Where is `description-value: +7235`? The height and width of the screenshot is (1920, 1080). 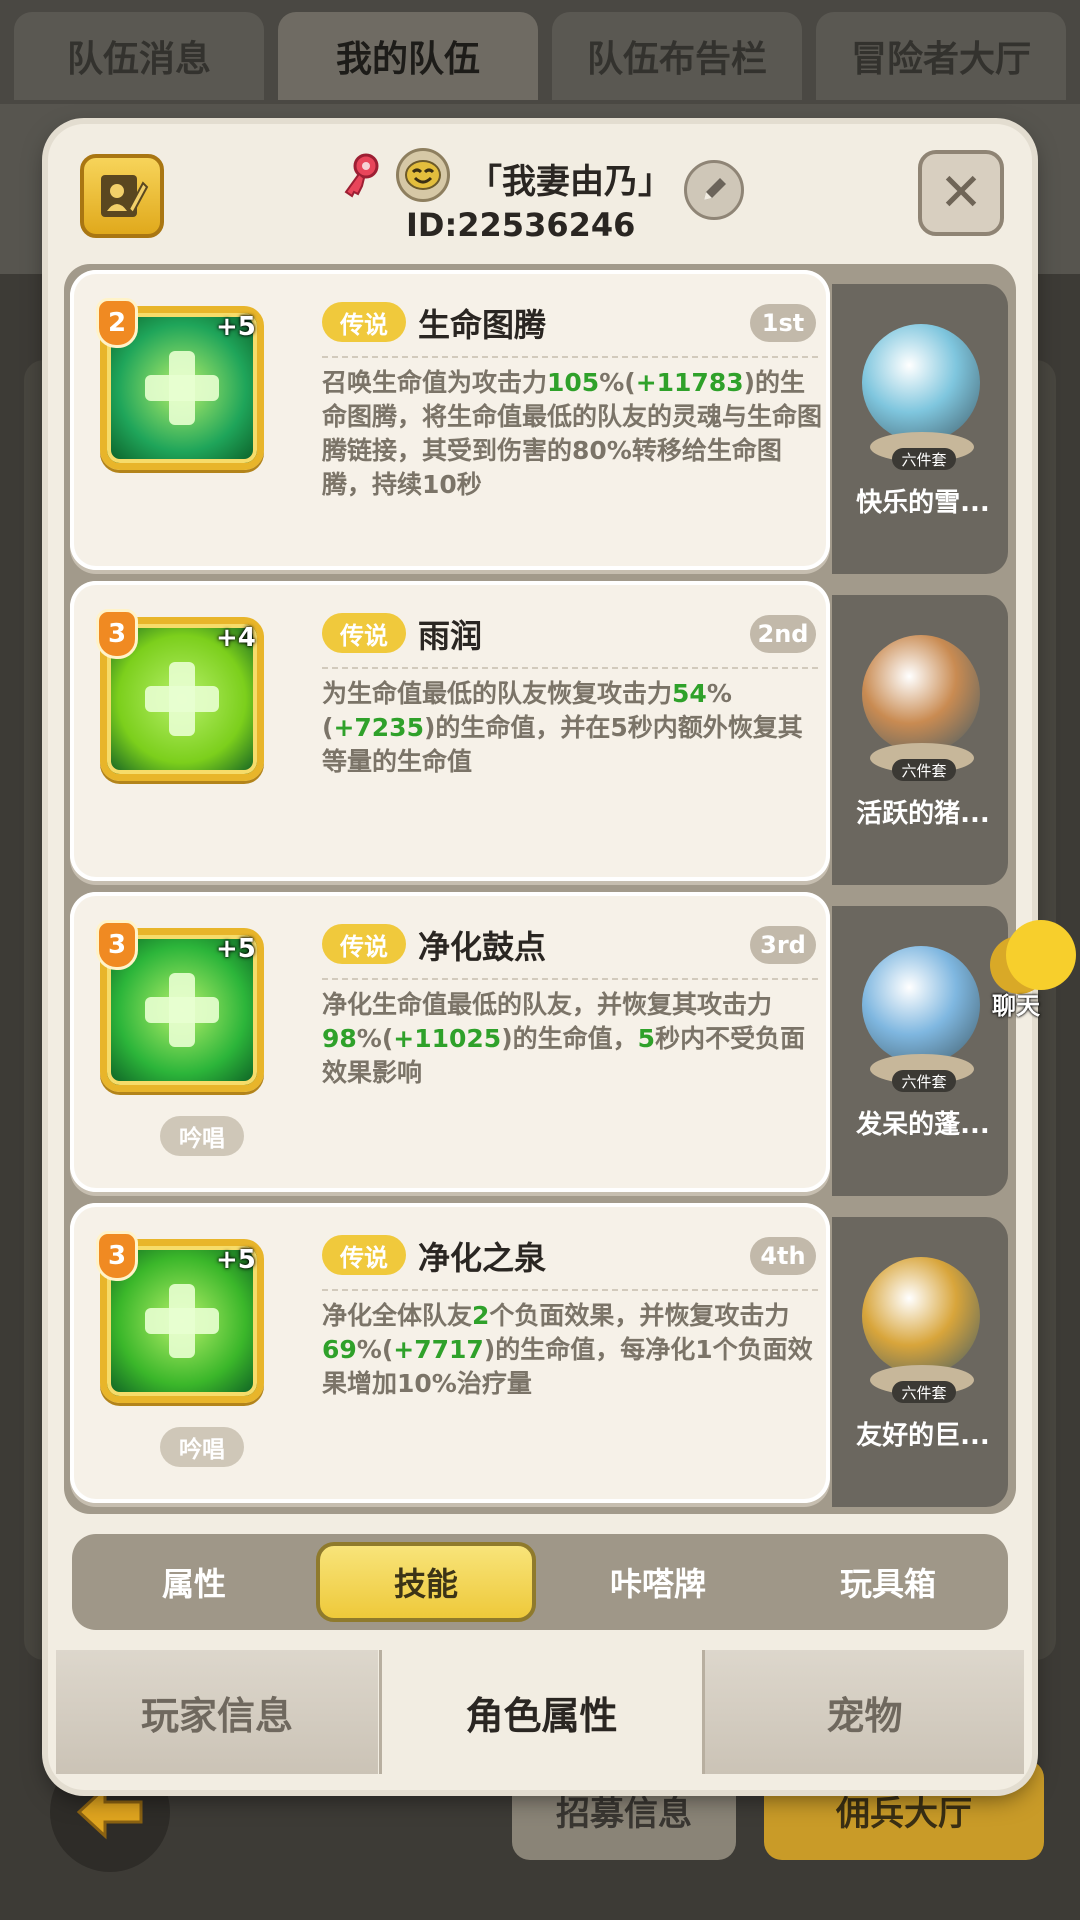
description-value: +7235 is located at coordinates (378, 727).